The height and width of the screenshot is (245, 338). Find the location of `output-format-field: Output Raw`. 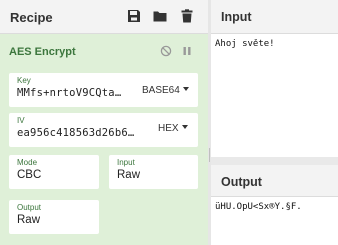

output-format-field: Output Raw is located at coordinates (54, 217).